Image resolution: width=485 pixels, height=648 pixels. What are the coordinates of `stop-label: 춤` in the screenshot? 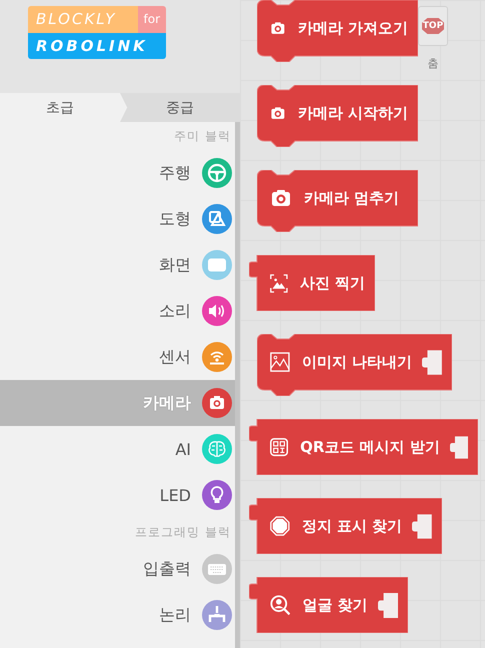 It's located at (433, 63).